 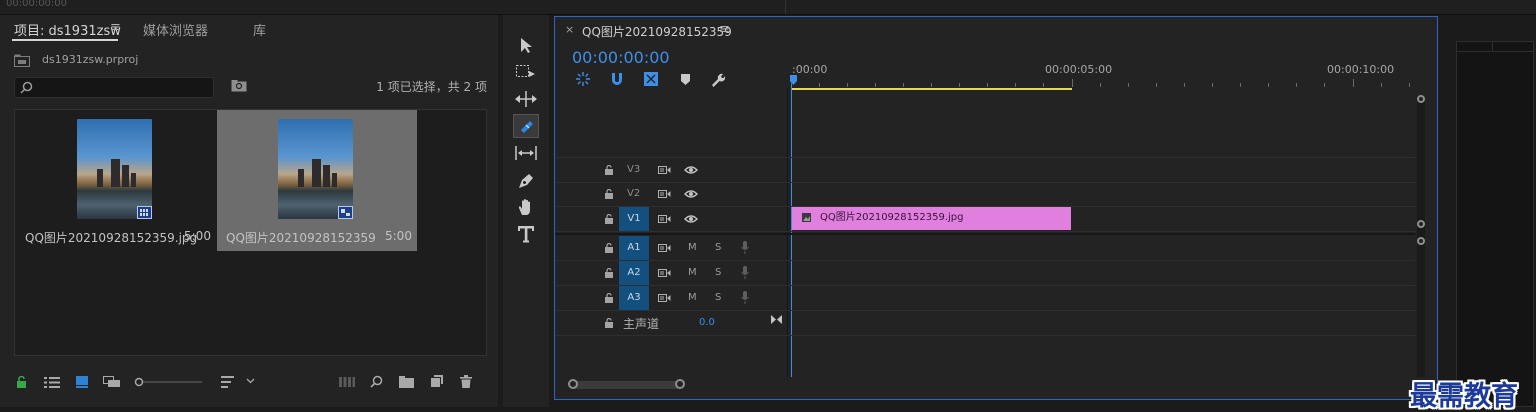 I want to click on work-area-bar, so click(x=932, y=89).